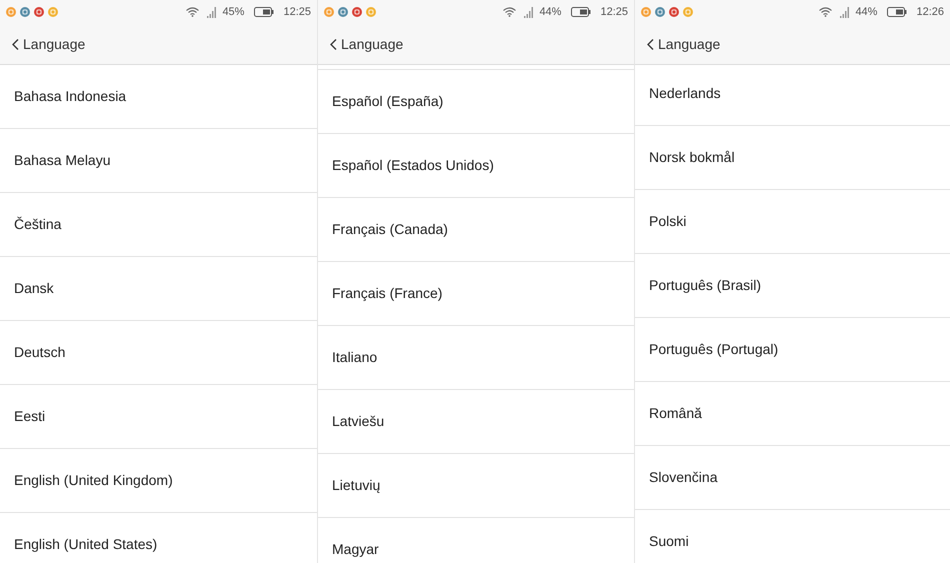 This screenshot has height=563, width=950. I want to click on language-item: Português (Brasil), so click(792, 286).